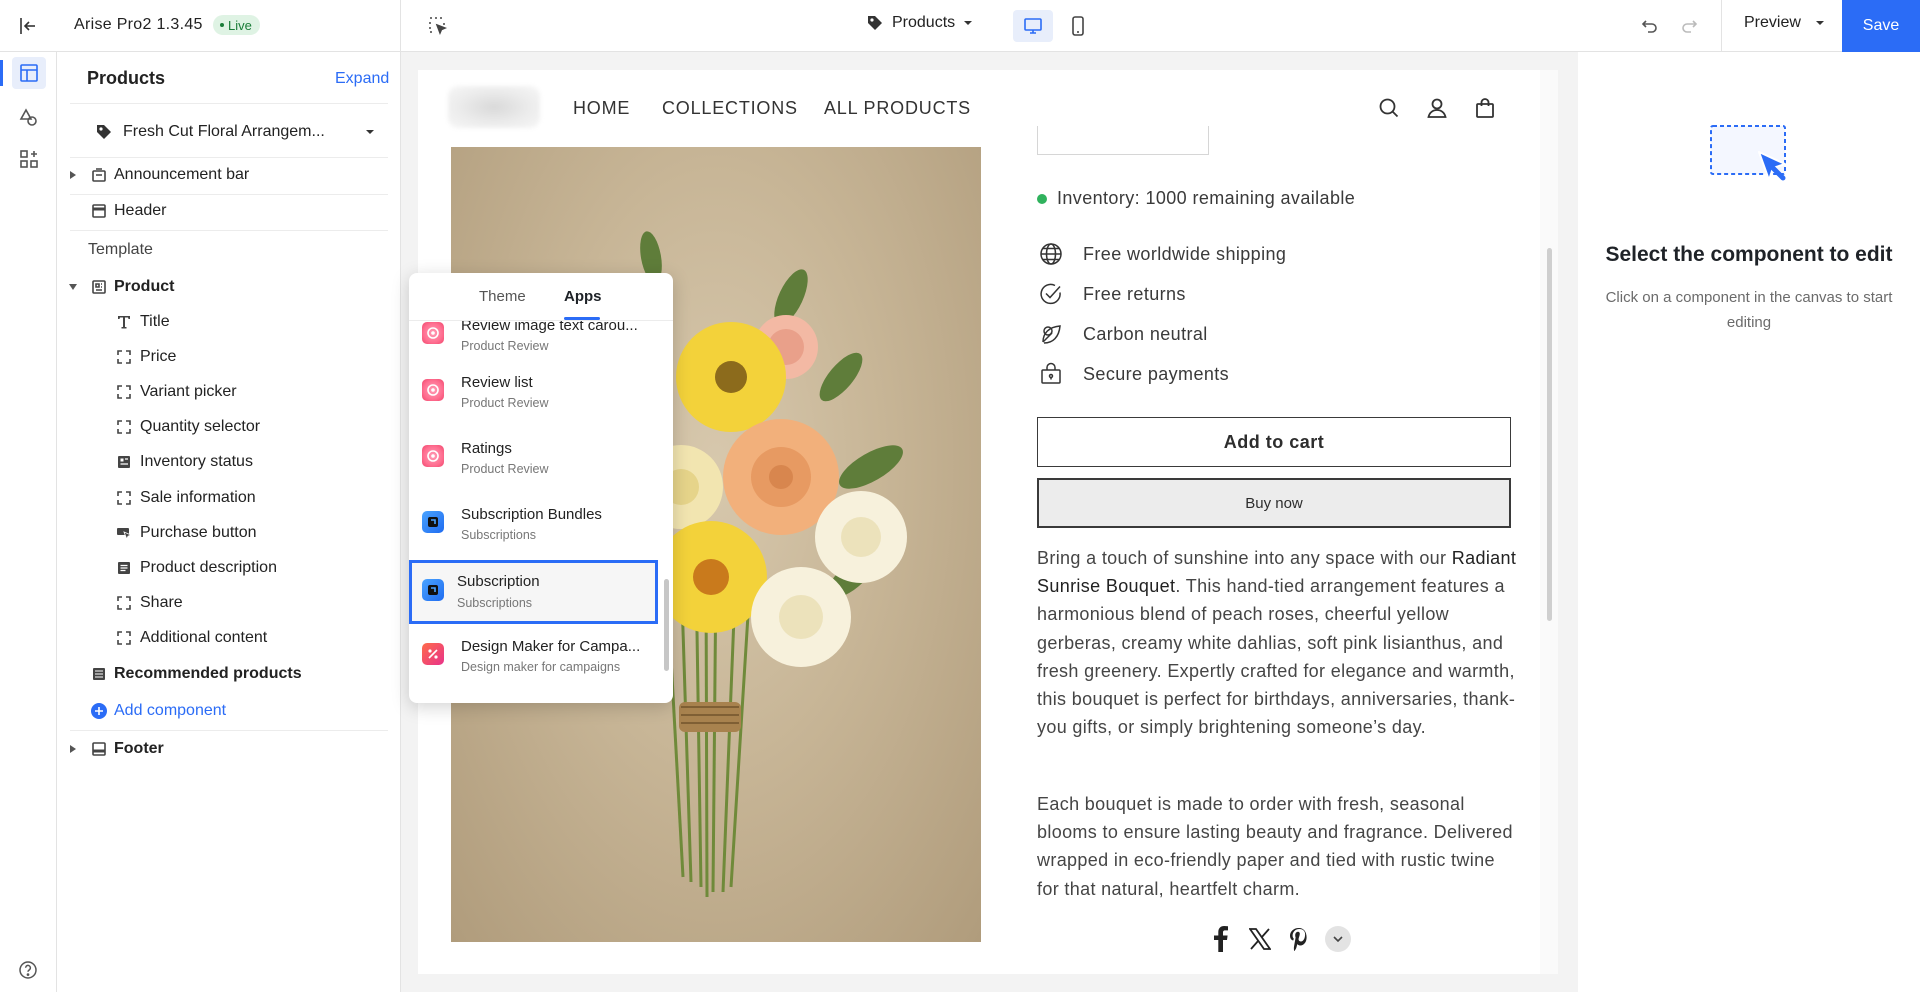 The image size is (1920, 992). Describe the element at coordinates (208, 567) in the screenshot. I see `tree-item-label: Product description` at that location.